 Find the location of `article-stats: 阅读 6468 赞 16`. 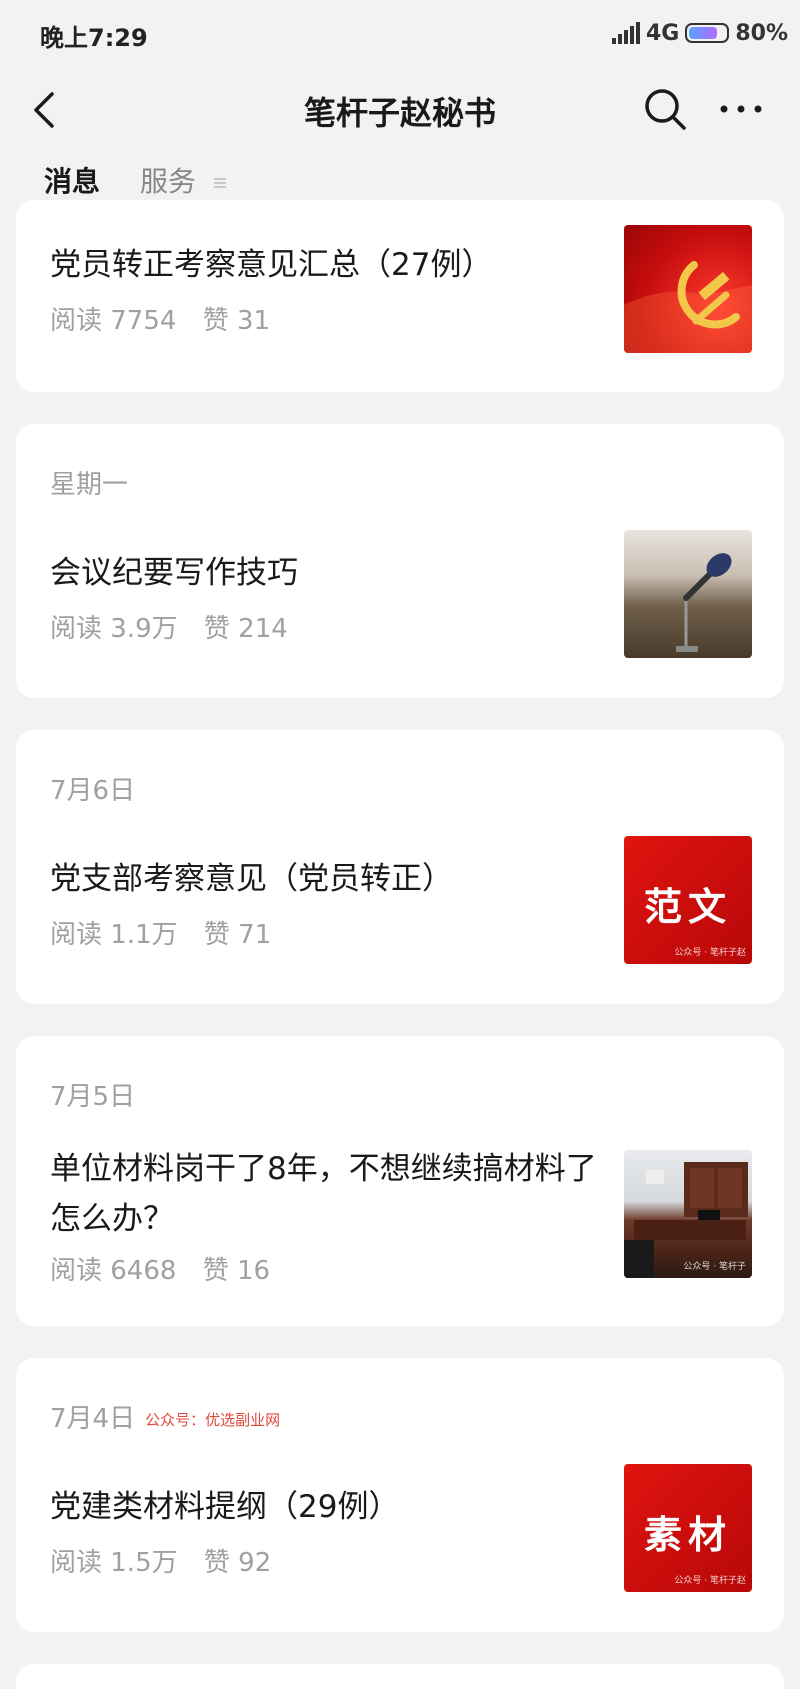

article-stats: 阅读 6468 赞 16 is located at coordinates (169, 1268).